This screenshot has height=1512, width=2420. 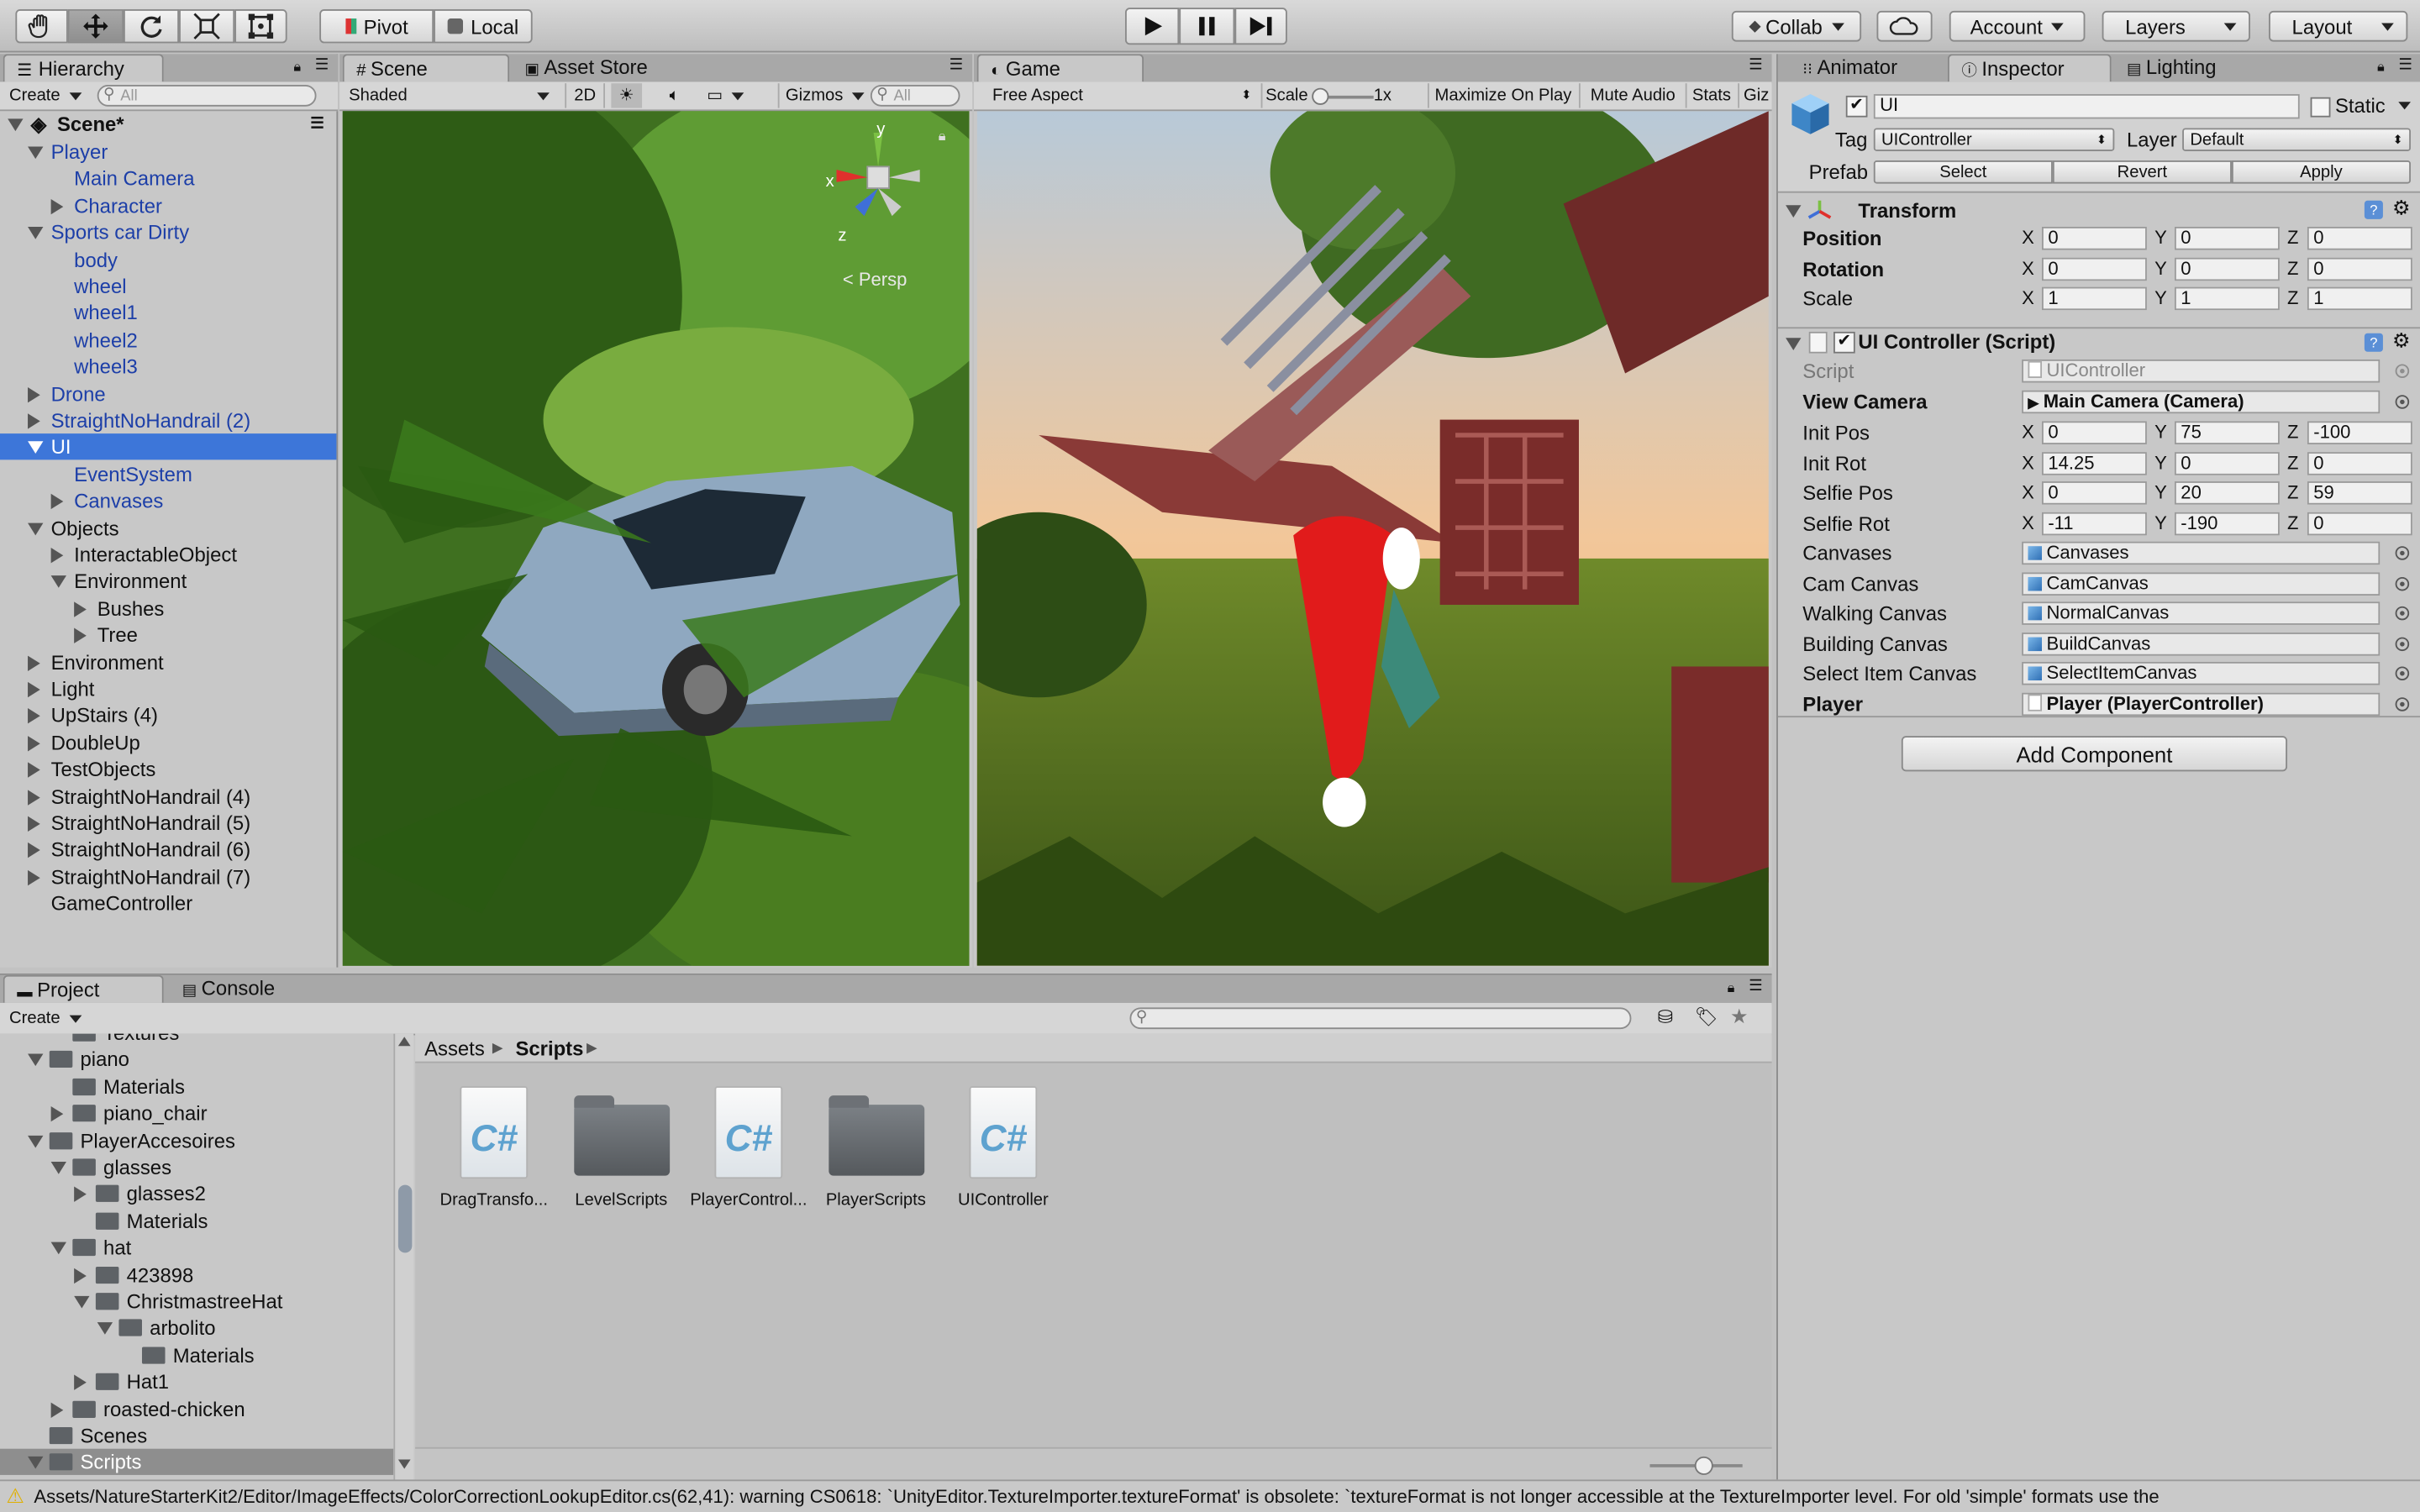 I want to click on hierarchy-row: UI, so click(x=168, y=447).